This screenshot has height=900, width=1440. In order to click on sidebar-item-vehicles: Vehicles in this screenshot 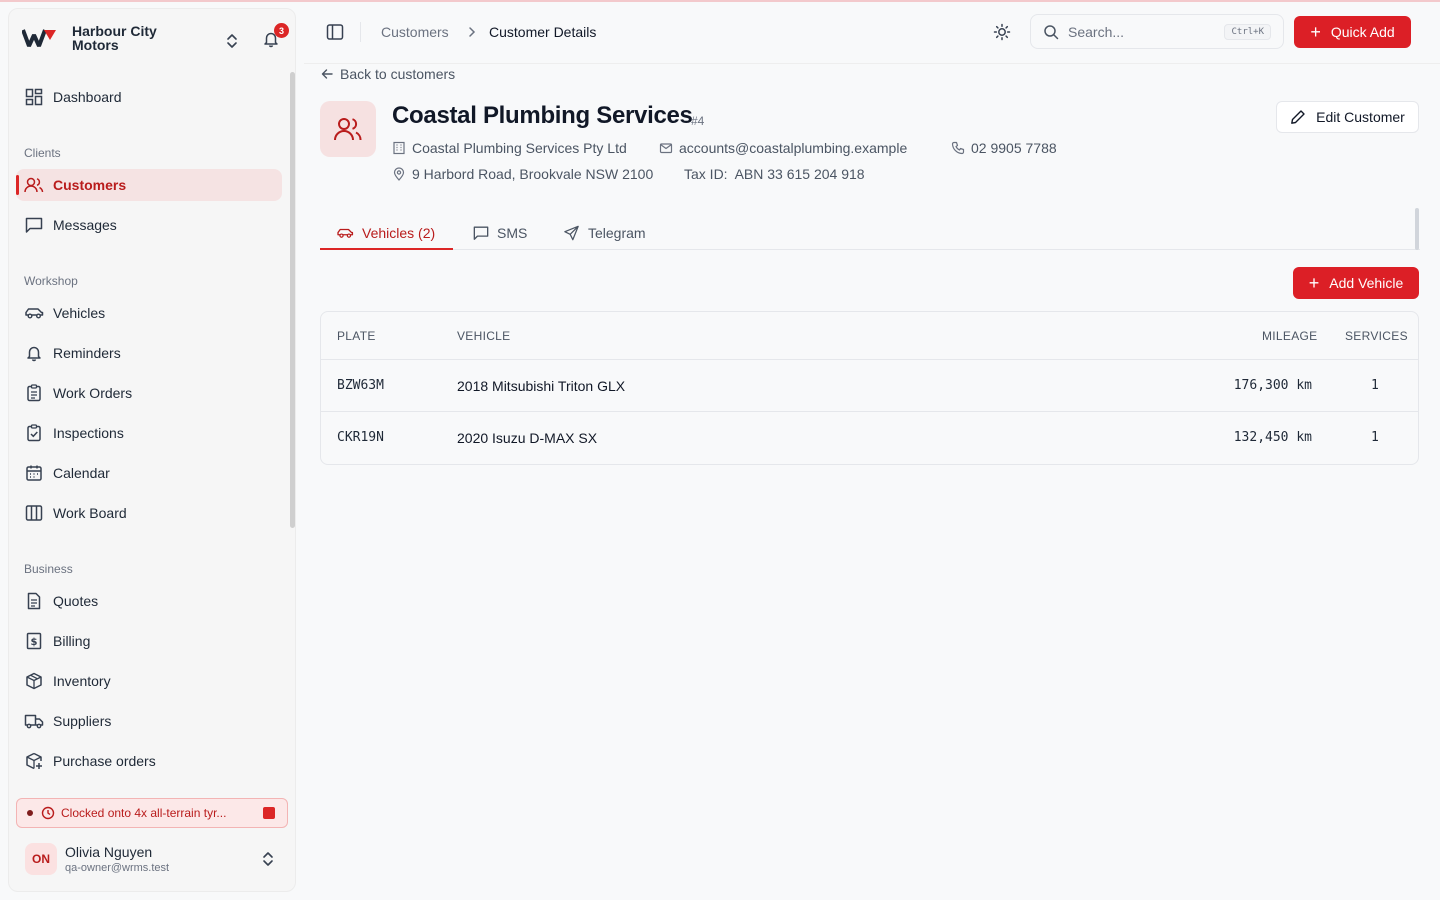, I will do `click(149, 313)`.